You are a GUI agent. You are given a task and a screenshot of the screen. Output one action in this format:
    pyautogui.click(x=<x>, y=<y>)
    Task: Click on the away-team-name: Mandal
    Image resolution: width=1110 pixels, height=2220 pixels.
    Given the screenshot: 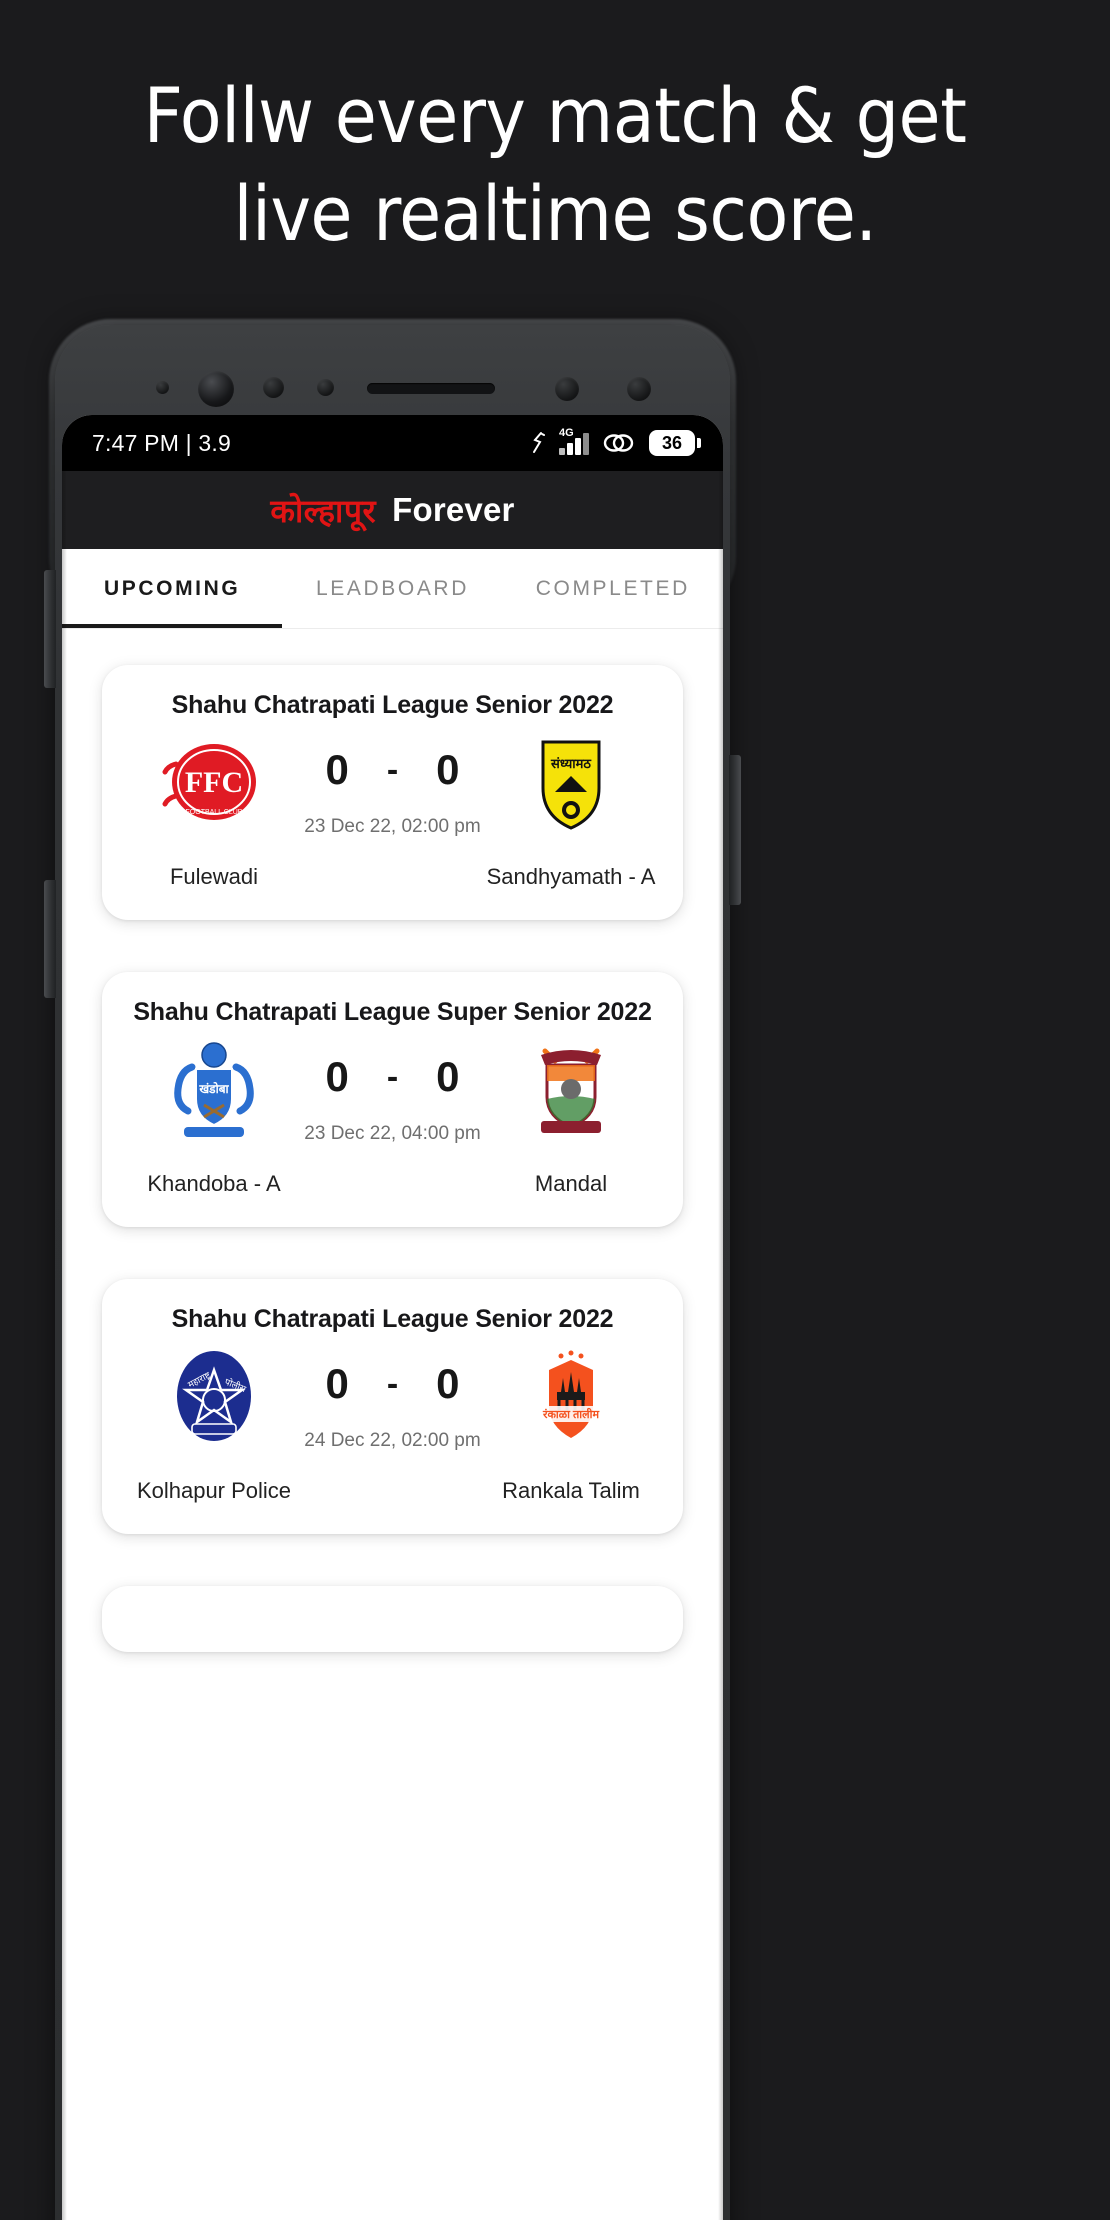 What is the action you would take?
    pyautogui.click(x=571, y=1183)
    